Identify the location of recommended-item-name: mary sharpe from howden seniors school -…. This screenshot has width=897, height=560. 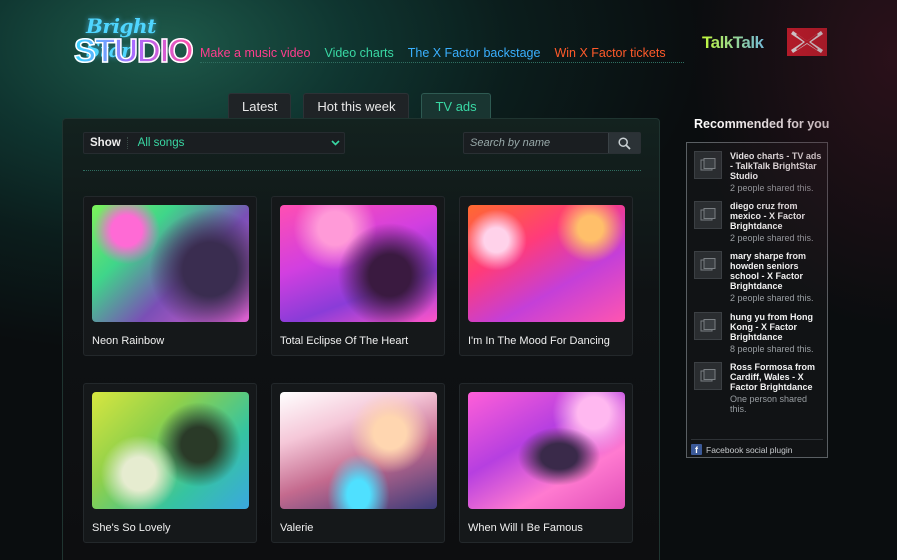
(777, 271).